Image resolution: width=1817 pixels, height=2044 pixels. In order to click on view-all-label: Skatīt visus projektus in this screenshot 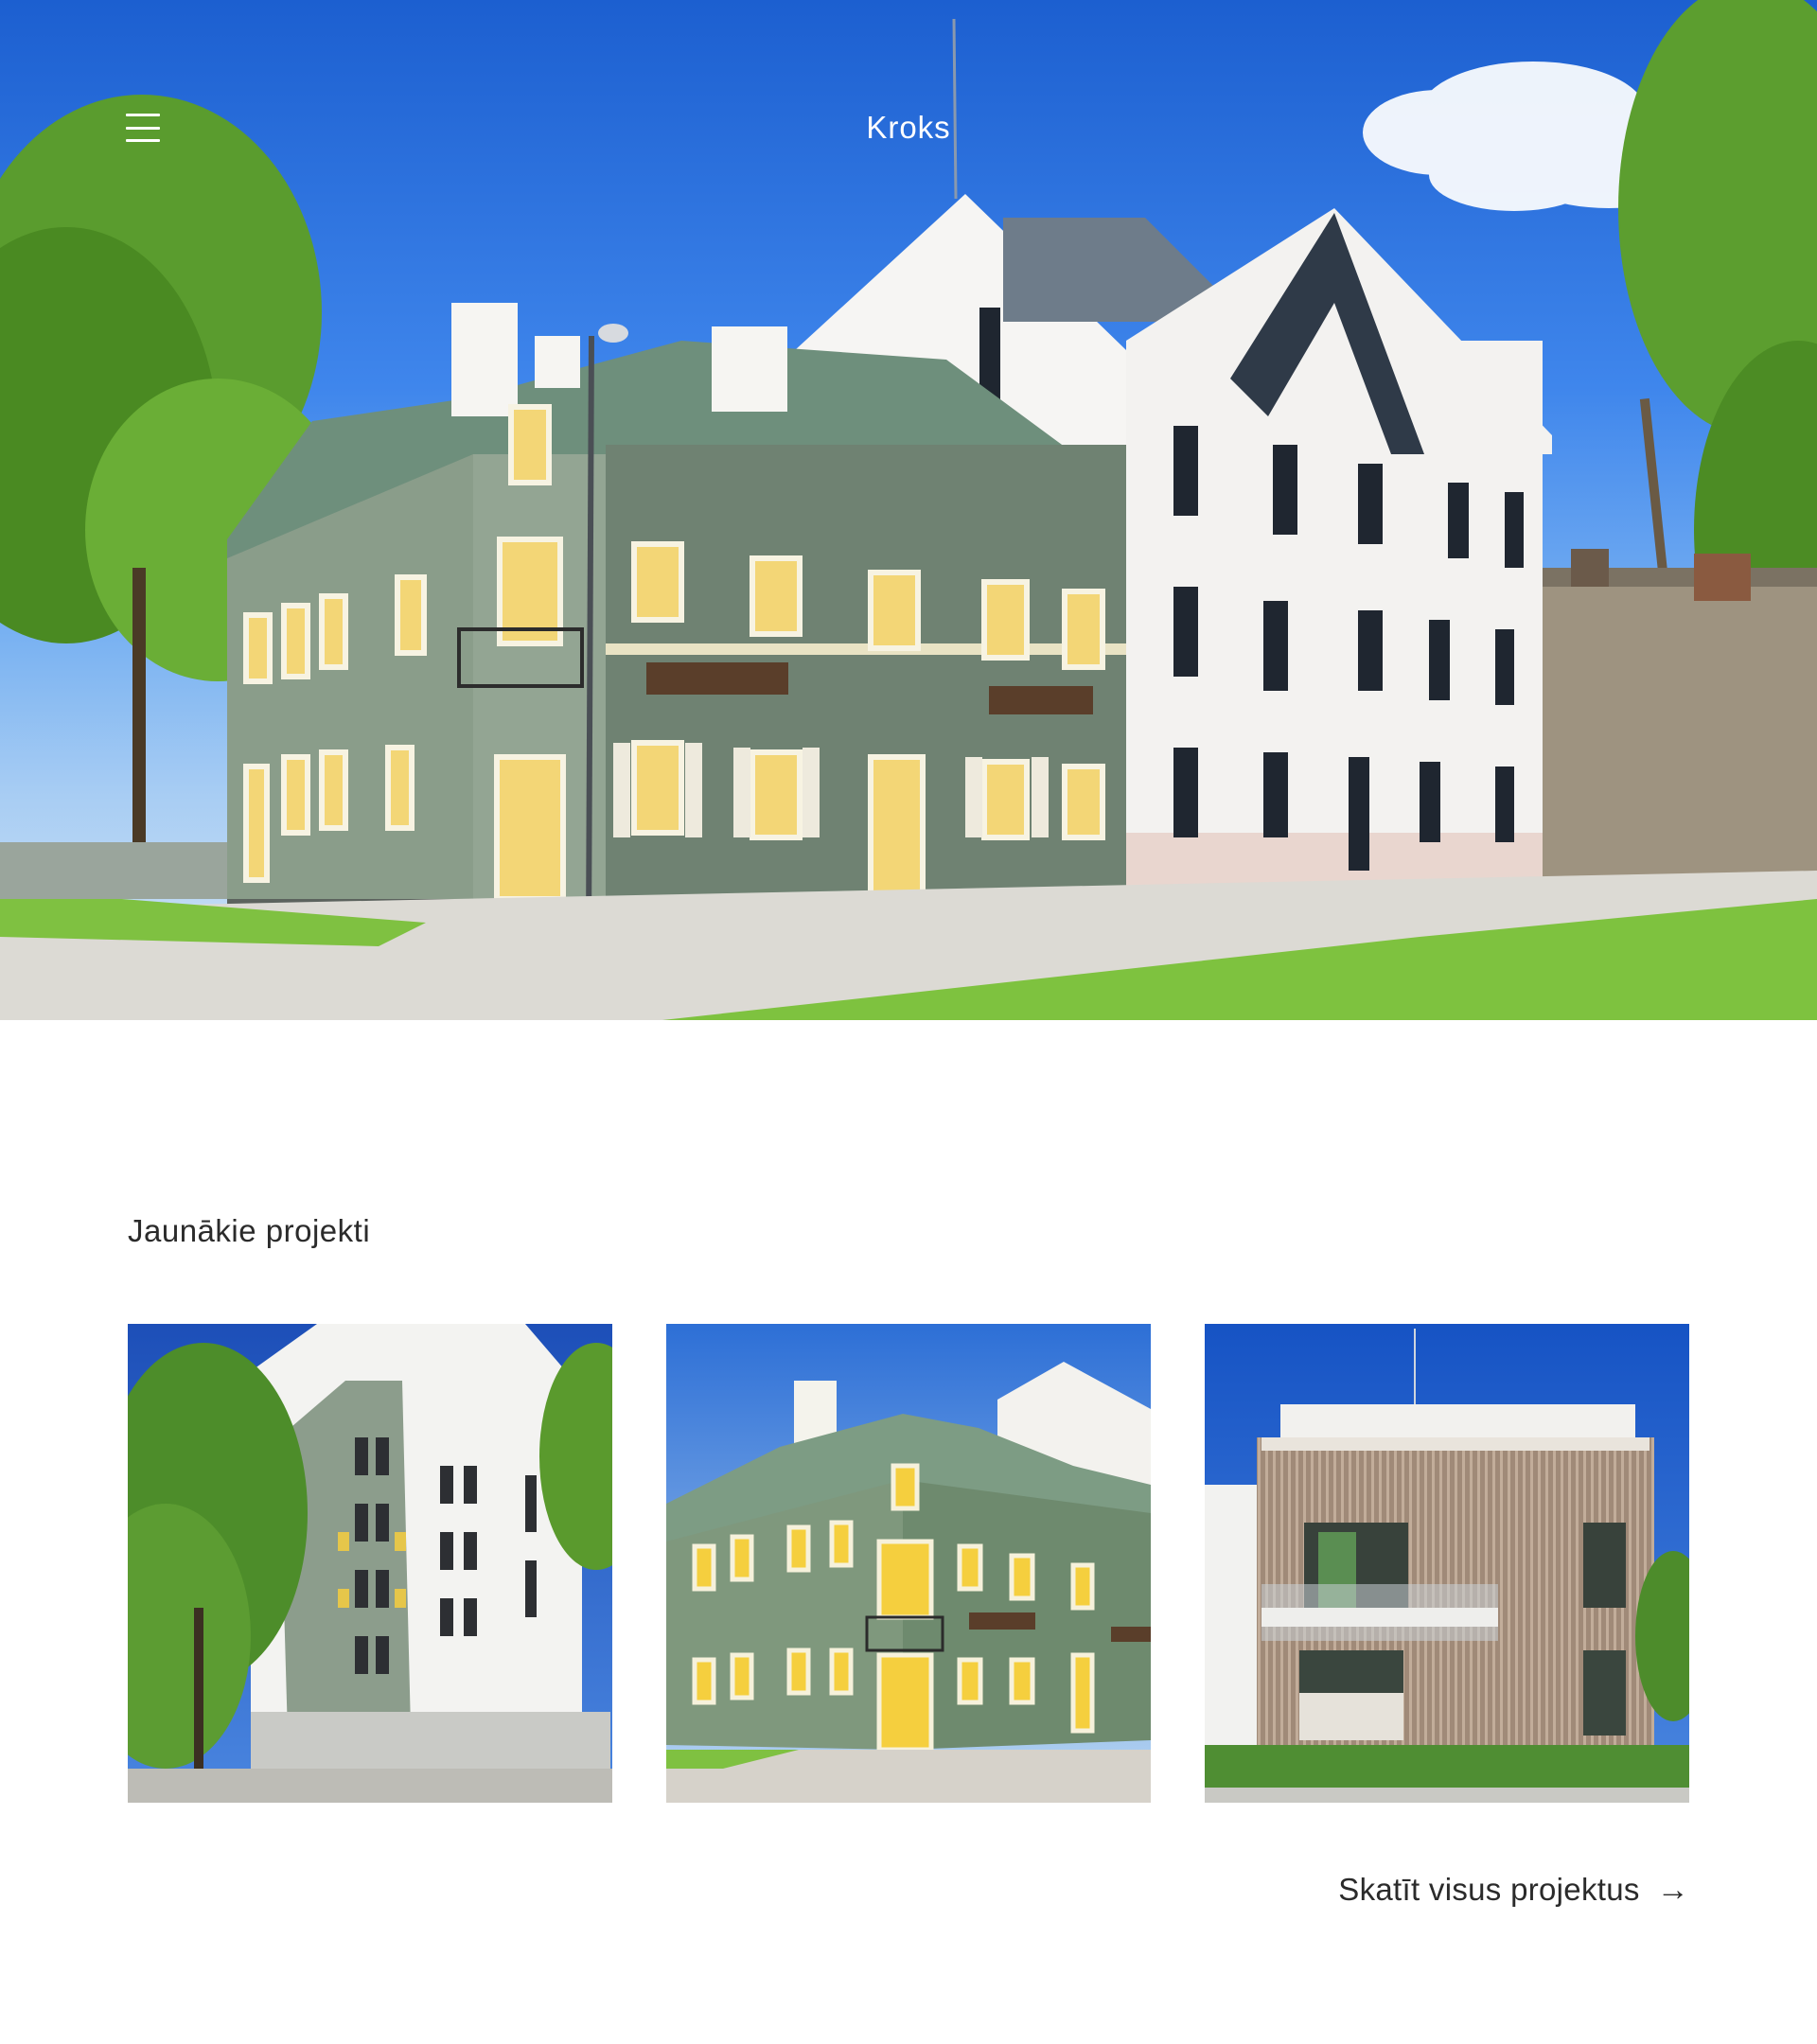, I will do `click(1489, 1889)`.